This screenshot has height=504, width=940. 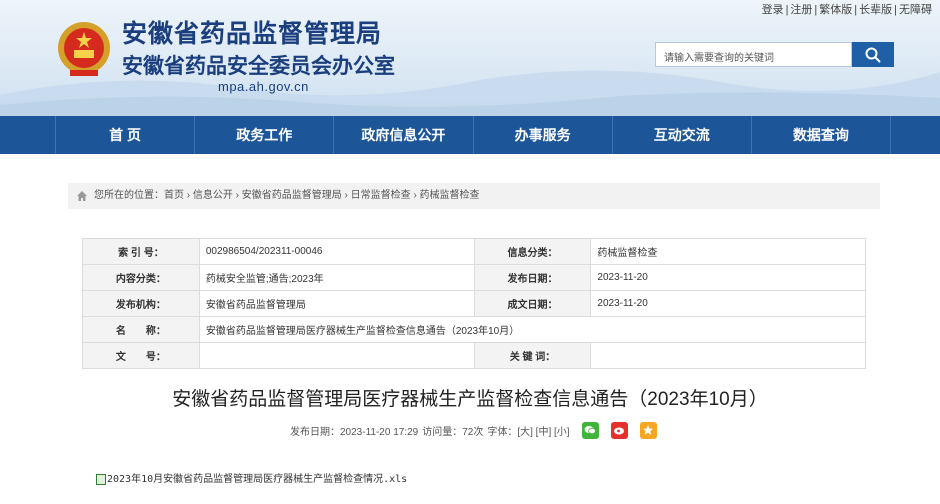 What do you see at coordinates (453, 432) in the screenshot?
I see `view-count: 访问量：72次` at bounding box center [453, 432].